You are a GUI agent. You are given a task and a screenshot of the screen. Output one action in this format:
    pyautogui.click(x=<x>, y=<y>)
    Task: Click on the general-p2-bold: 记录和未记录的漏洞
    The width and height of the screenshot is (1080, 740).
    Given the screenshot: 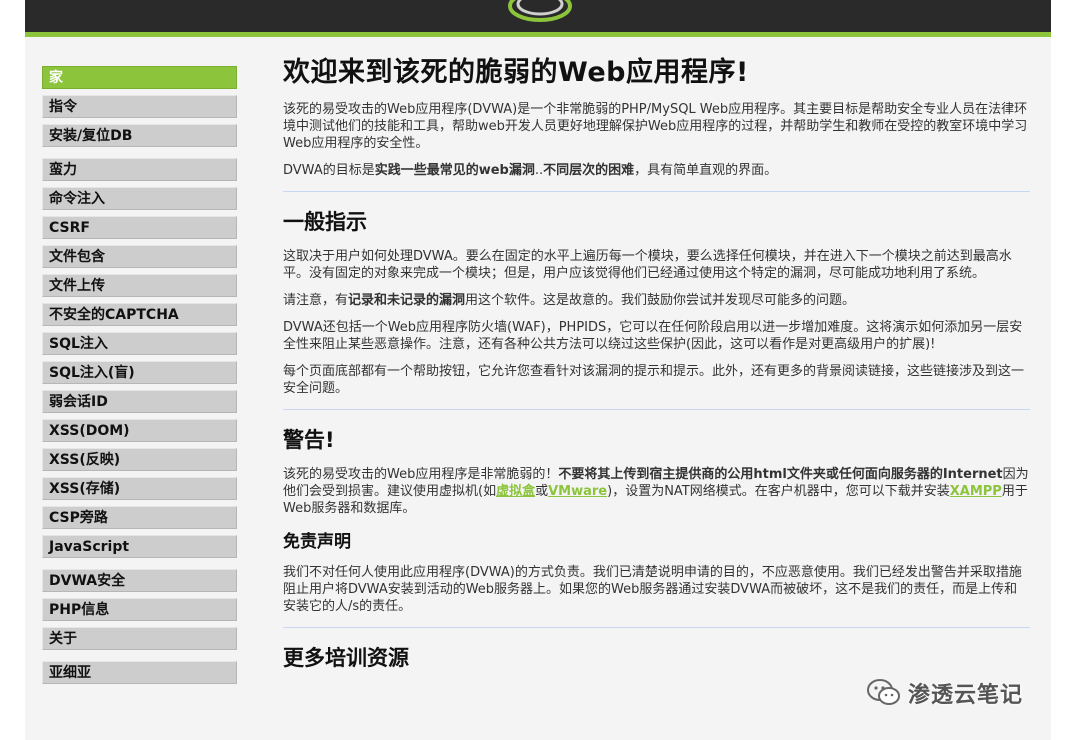 What is the action you would take?
    pyautogui.click(x=407, y=300)
    